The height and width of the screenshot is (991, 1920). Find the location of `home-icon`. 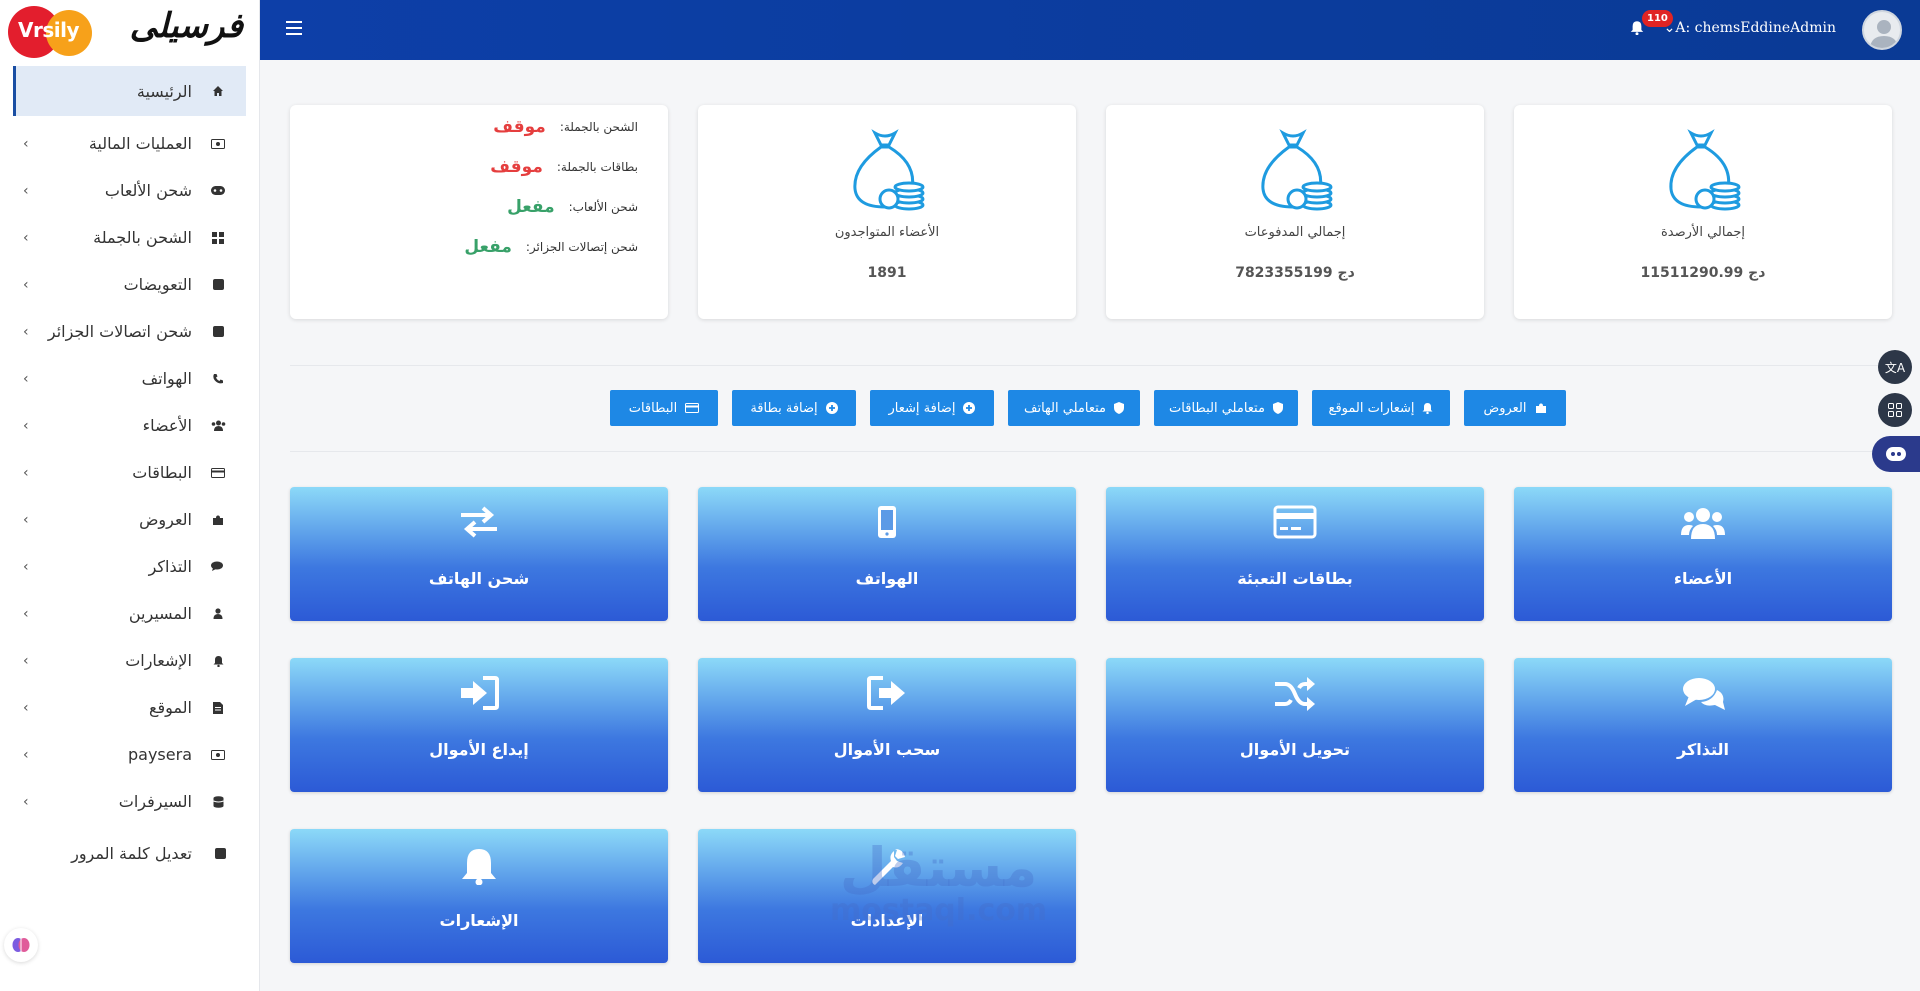

home-icon is located at coordinates (218, 91).